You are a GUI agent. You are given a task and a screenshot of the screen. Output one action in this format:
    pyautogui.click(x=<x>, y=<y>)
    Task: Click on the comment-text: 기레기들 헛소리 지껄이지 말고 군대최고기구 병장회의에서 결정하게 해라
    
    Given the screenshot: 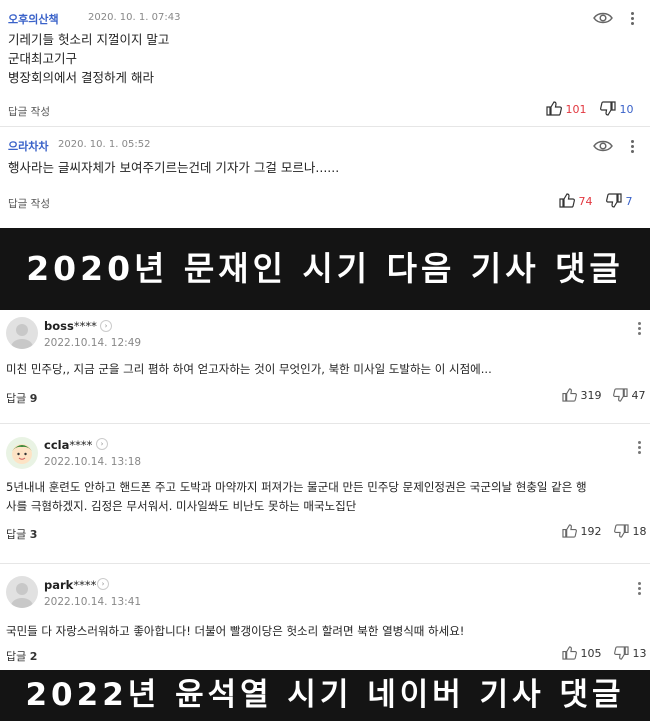 What is the action you would take?
    pyautogui.click(x=88, y=58)
    